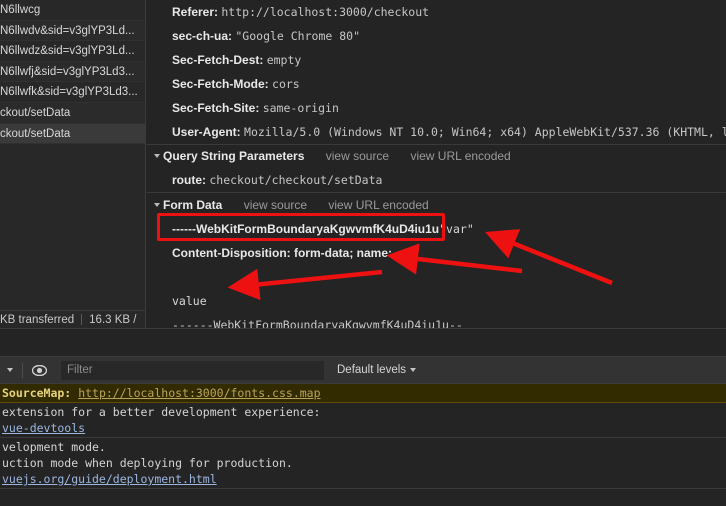  Describe the element at coordinates (189, 180) in the screenshot. I see `param-name: route:` at that location.